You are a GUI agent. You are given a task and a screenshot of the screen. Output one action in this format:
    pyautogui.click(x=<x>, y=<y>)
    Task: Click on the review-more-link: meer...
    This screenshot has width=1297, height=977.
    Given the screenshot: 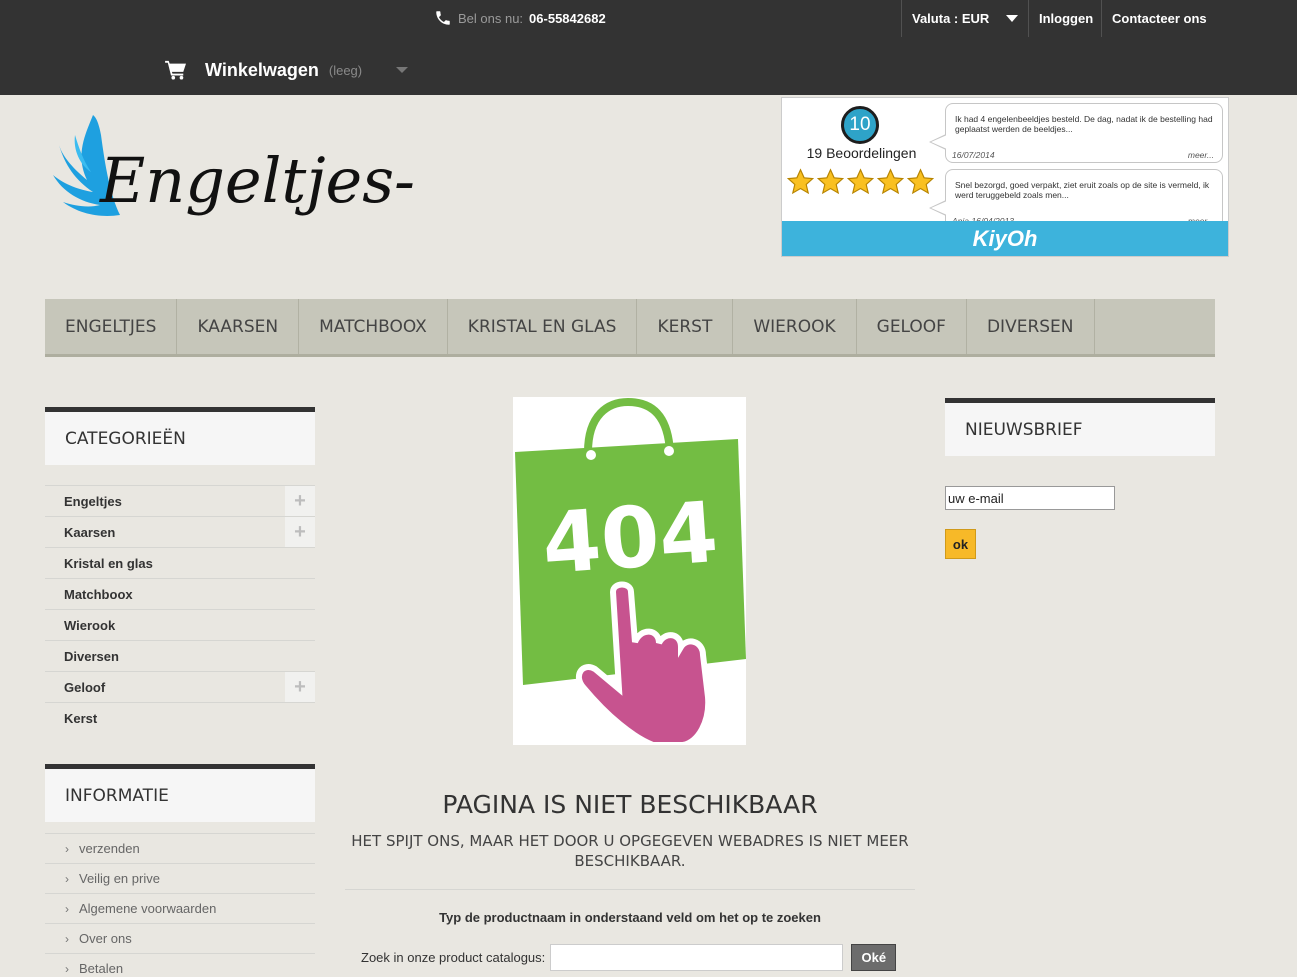 What is the action you would take?
    pyautogui.click(x=1201, y=155)
    